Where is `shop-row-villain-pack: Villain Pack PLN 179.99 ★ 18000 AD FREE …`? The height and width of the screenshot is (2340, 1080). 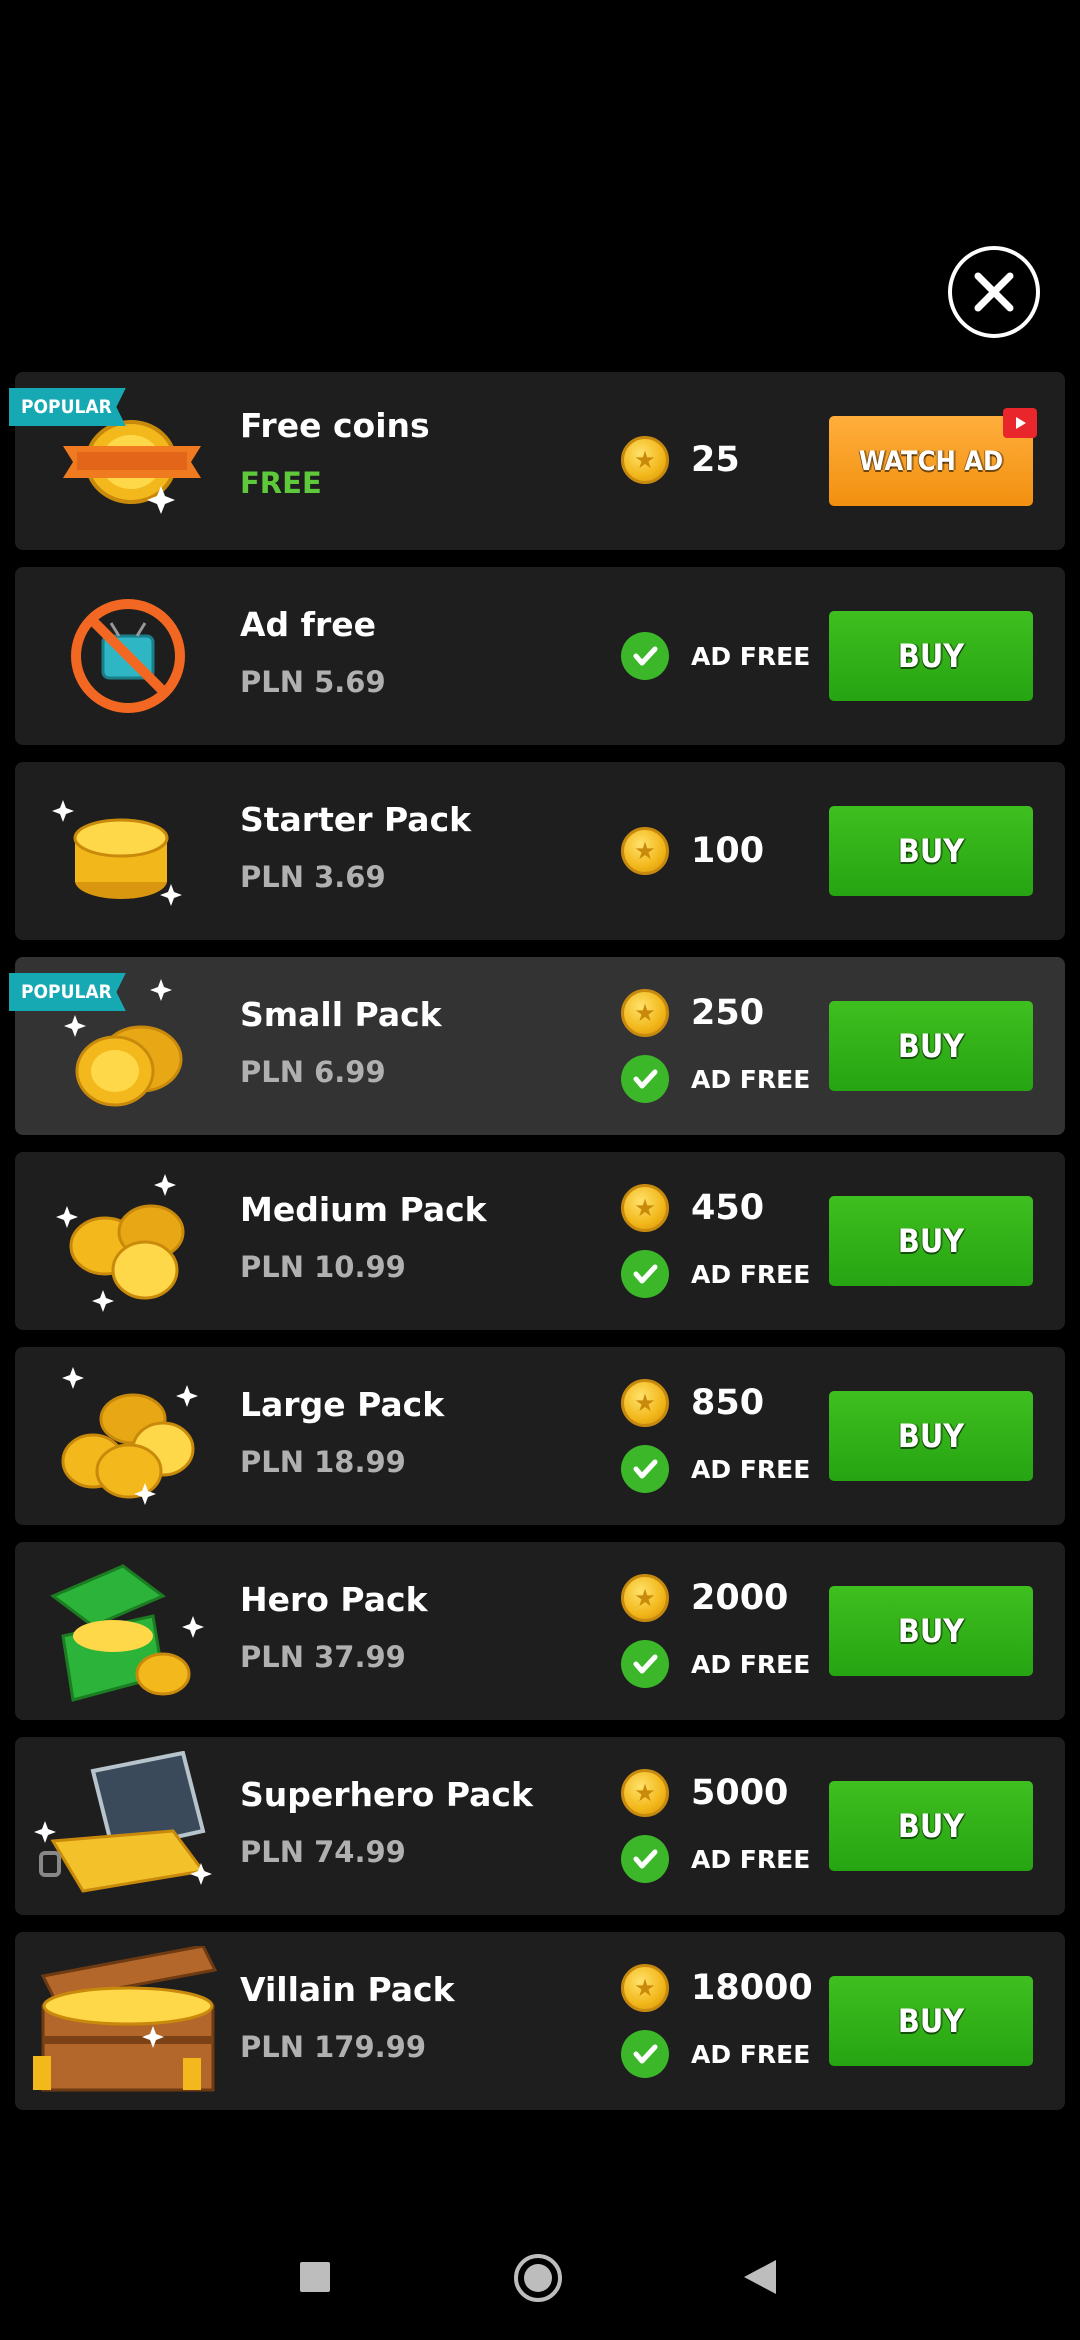 shop-row-villain-pack: Villain Pack PLN 179.99 ★ 18000 AD FREE … is located at coordinates (540, 2021).